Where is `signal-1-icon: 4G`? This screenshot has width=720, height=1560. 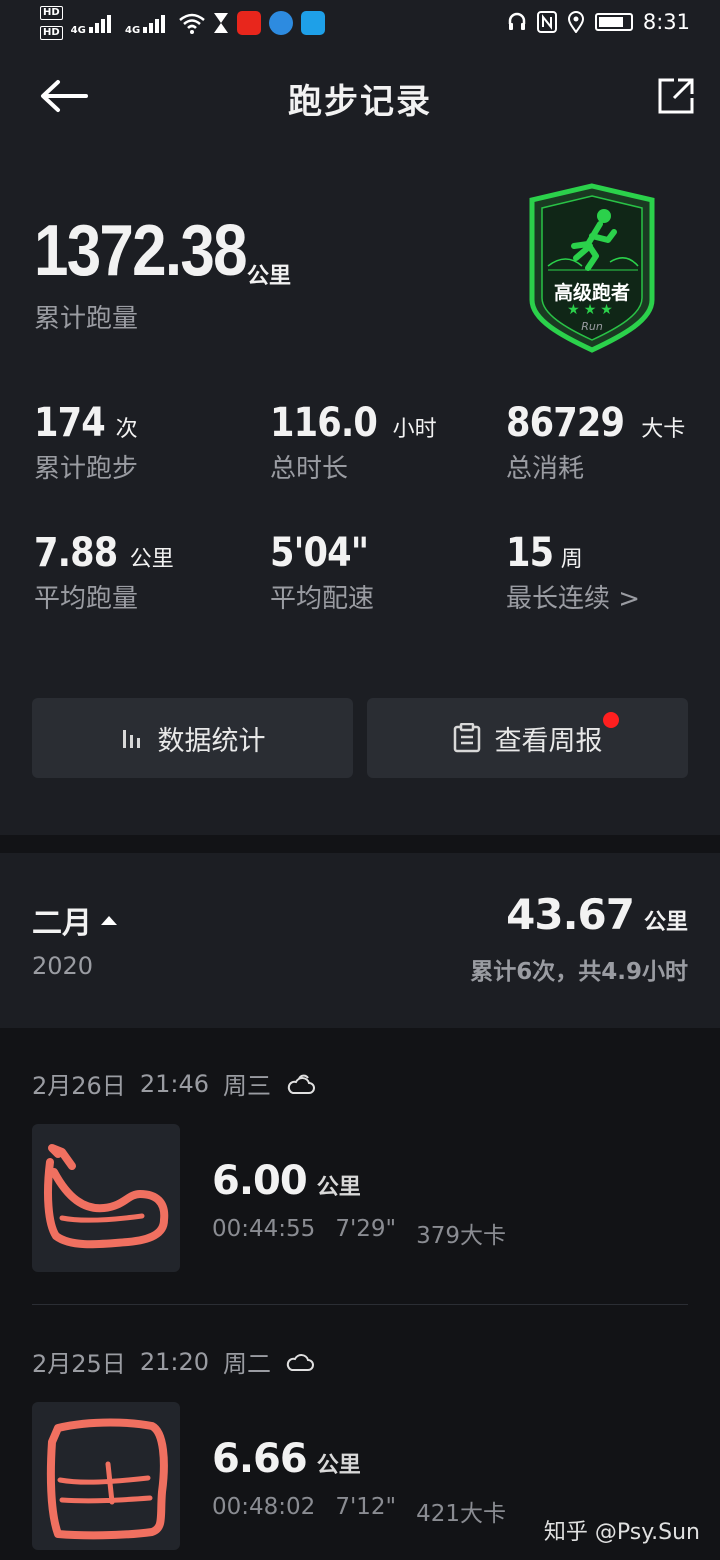
signal-1-icon: 4G is located at coordinates (94, 23).